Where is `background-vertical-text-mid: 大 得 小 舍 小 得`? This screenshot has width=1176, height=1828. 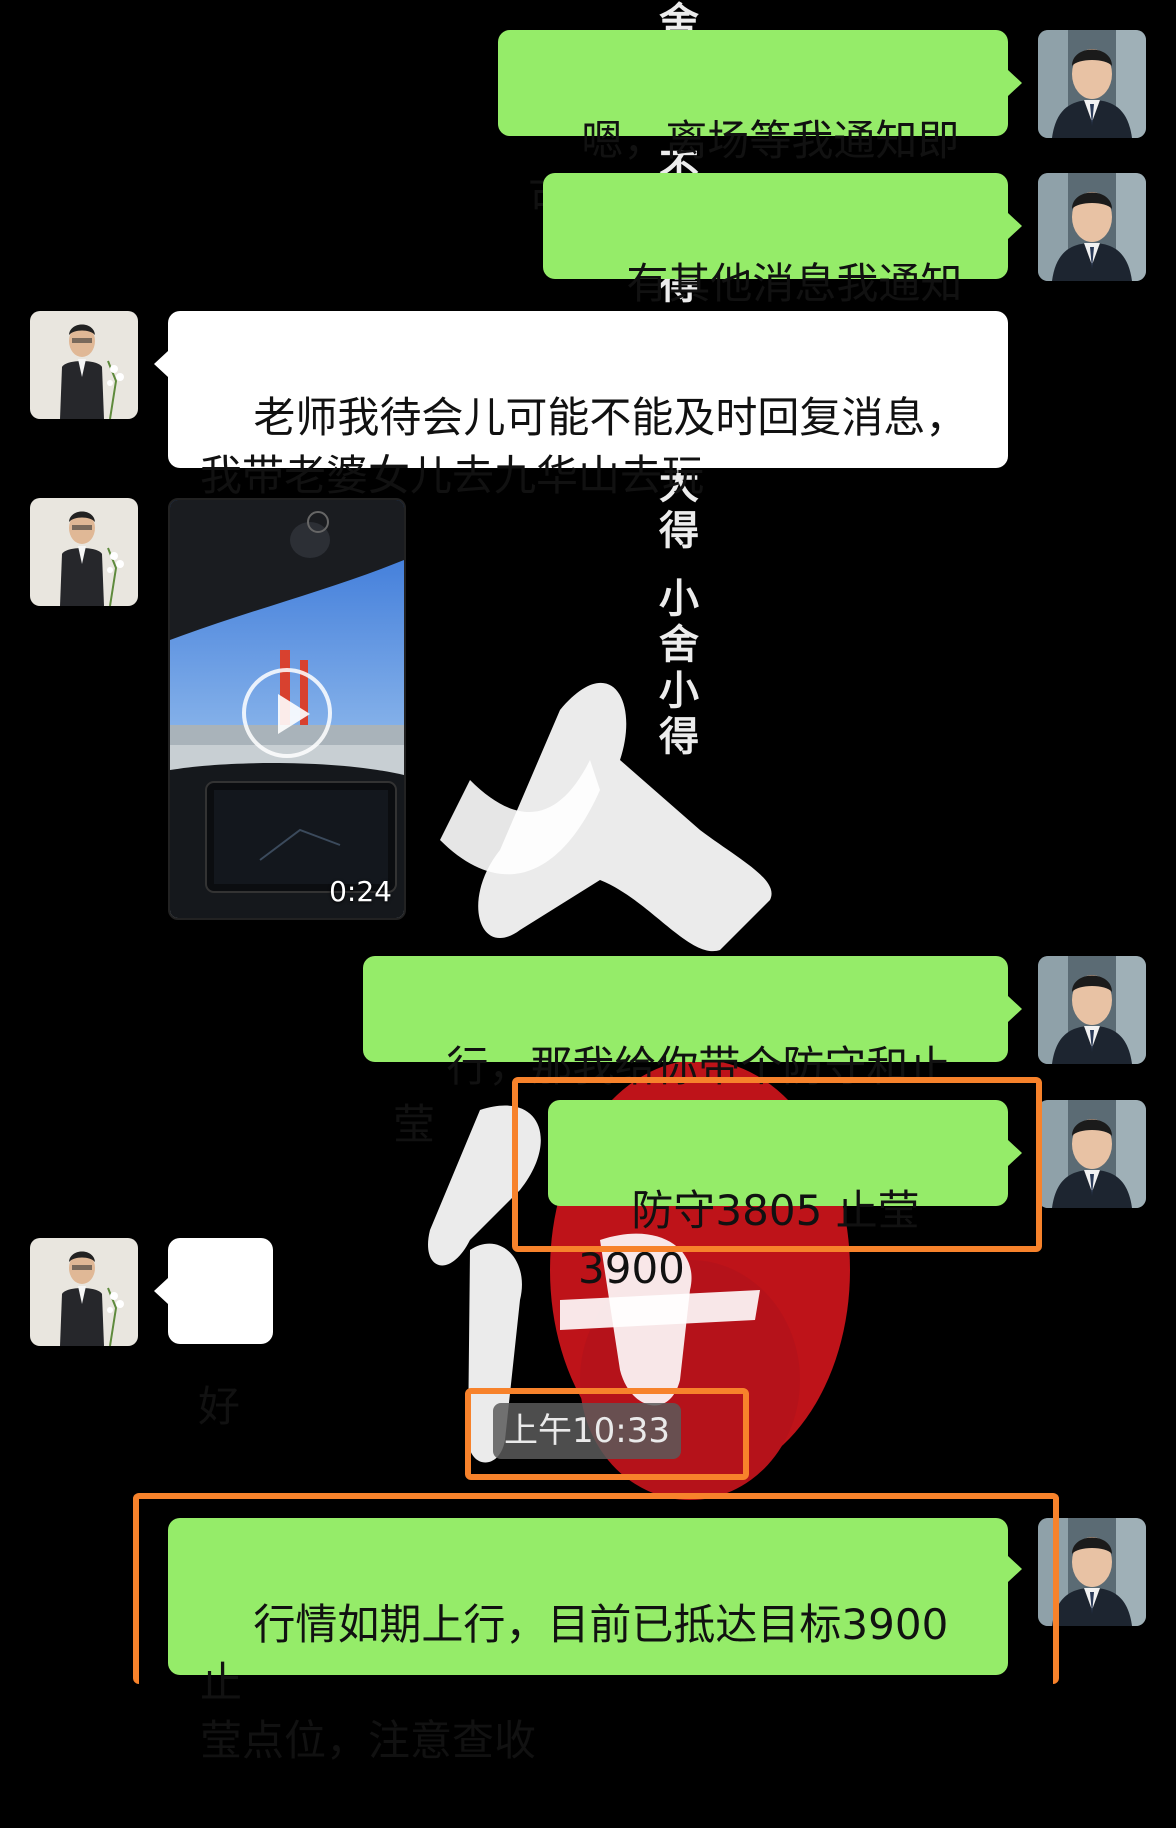 background-vertical-text-mid: 大 得 小 舍 小 得 is located at coordinates (679, 611).